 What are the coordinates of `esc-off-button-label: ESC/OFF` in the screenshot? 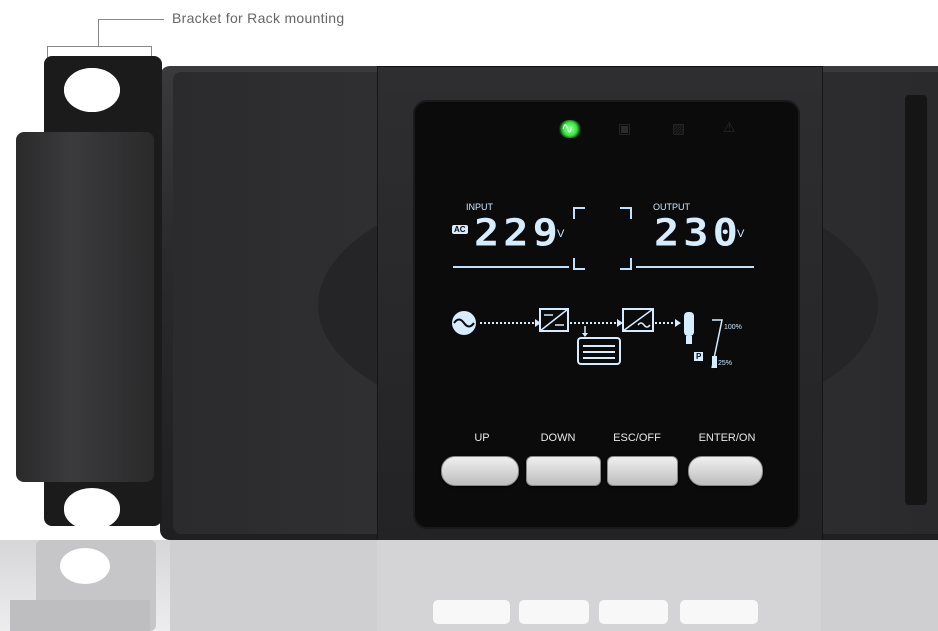 It's located at (637, 438).